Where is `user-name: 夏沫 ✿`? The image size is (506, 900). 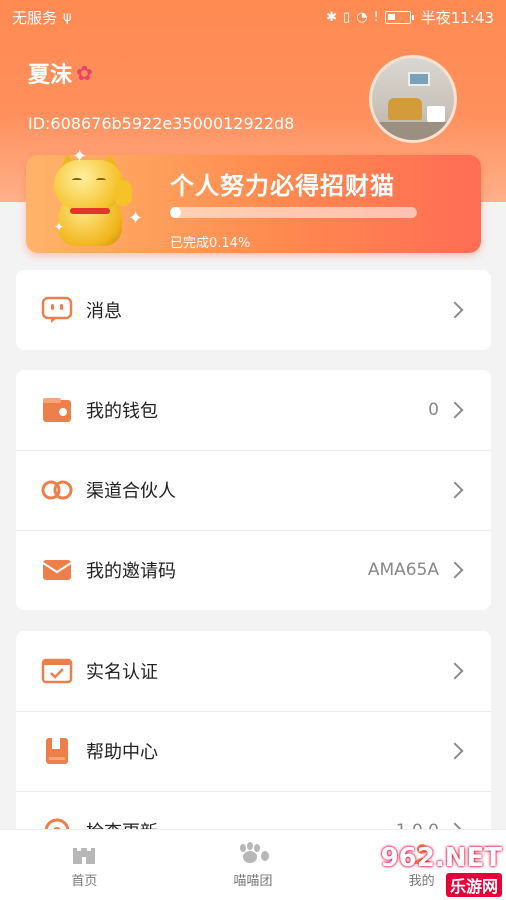
user-name: 夏沫 ✿ is located at coordinates (60, 73).